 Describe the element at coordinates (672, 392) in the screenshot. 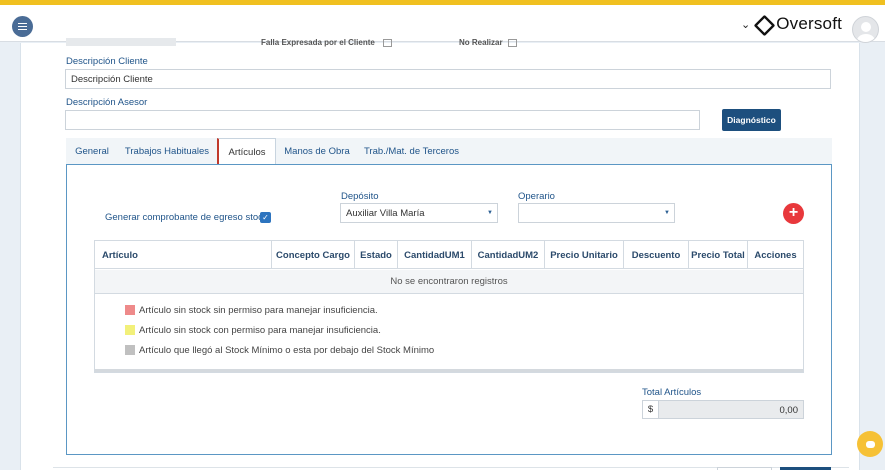

I see `total-articulos-label: Total Artículos` at that location.